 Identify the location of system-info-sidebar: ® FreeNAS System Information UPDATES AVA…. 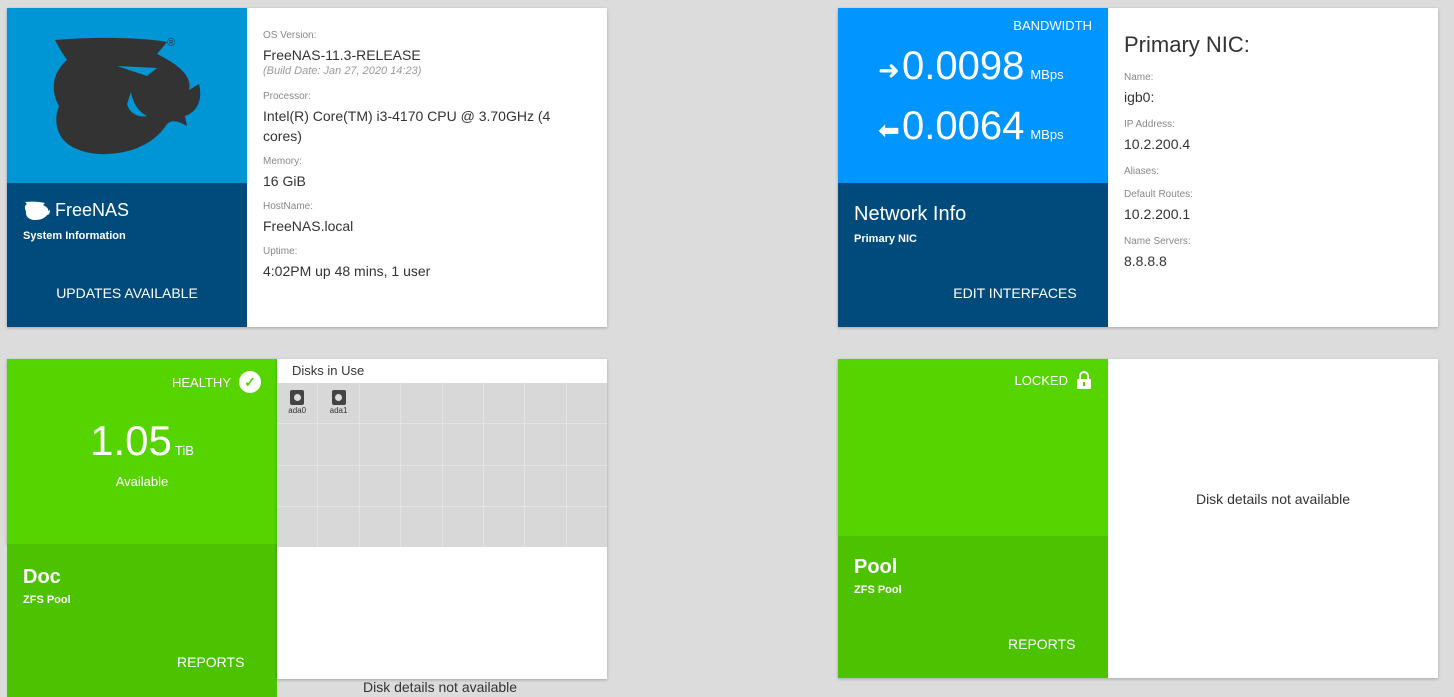
(127, 167).